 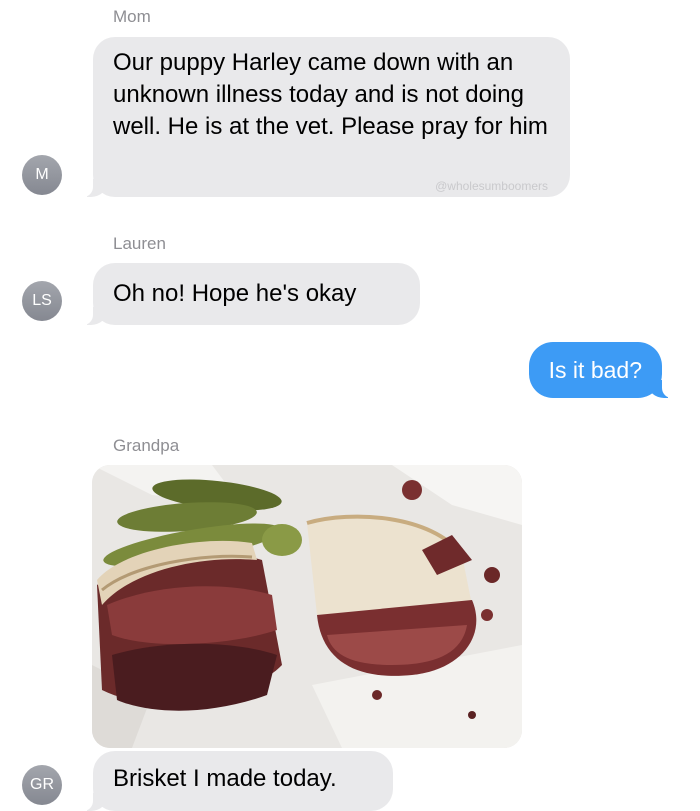 What do you see at coordinates (132, 16) in the screenshot?
I see `sender-name-mom: Mom` at bounding box center [132, 16].